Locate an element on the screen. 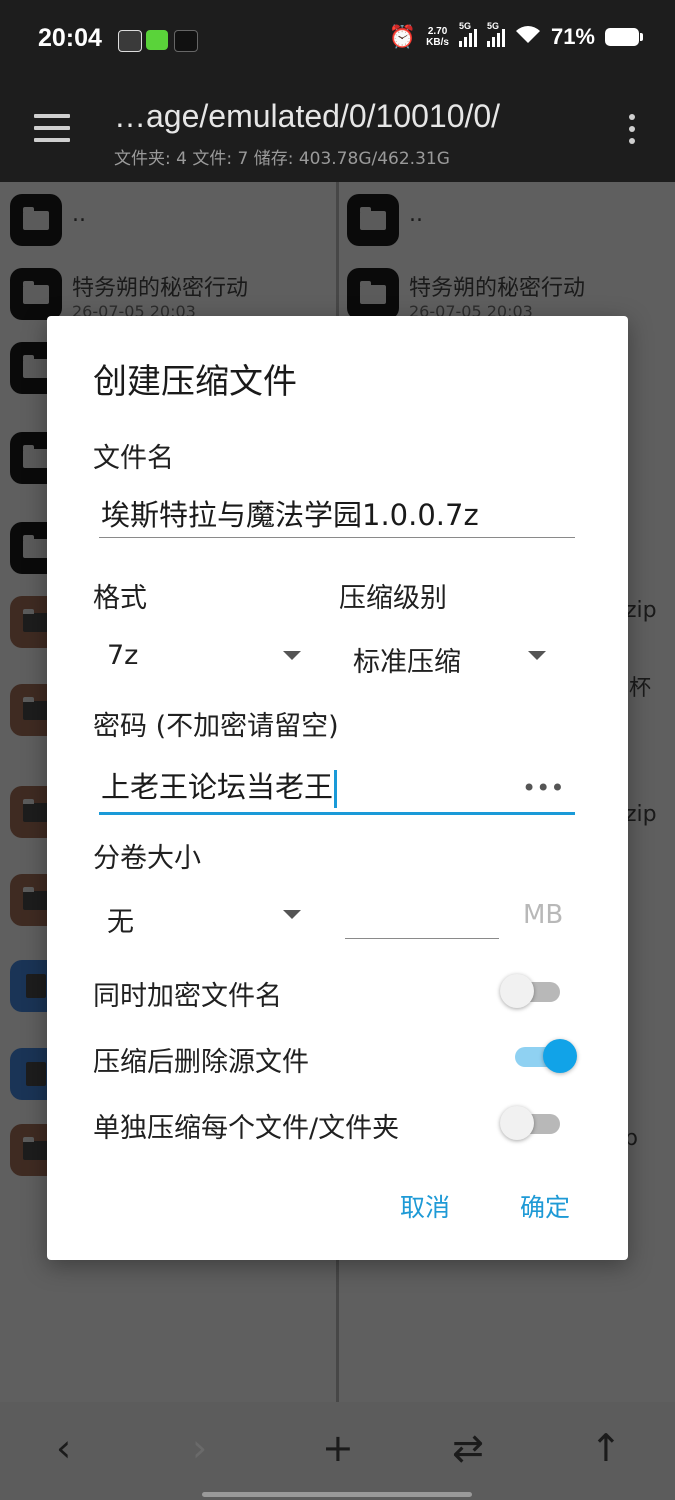 The width and height of the screenshot is (675, 1500). net-speed: 2.70 KB/s is located at coordinates (437, 37).